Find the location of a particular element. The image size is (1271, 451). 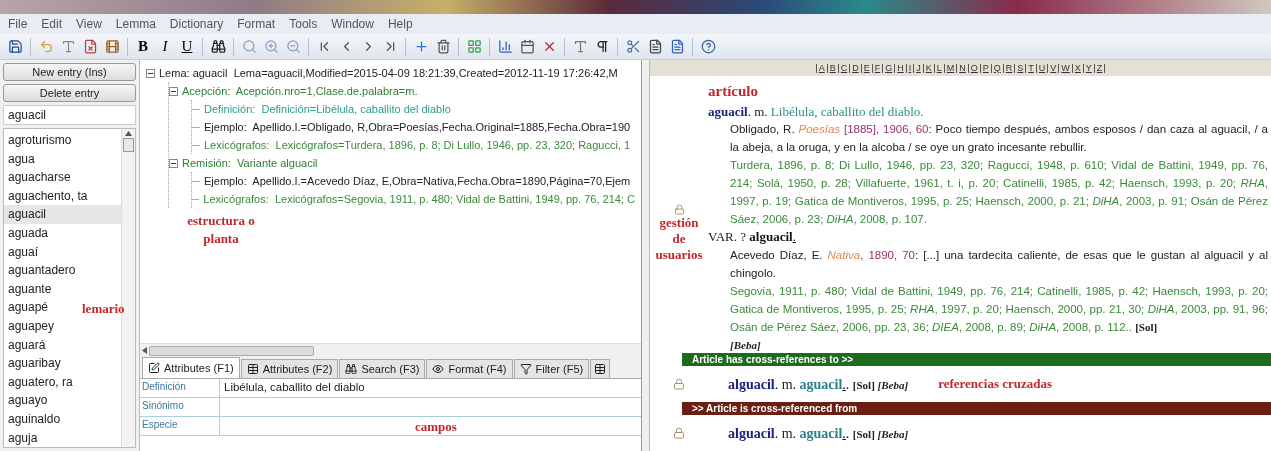

letter-link: P is located at coordinates (985, 68).